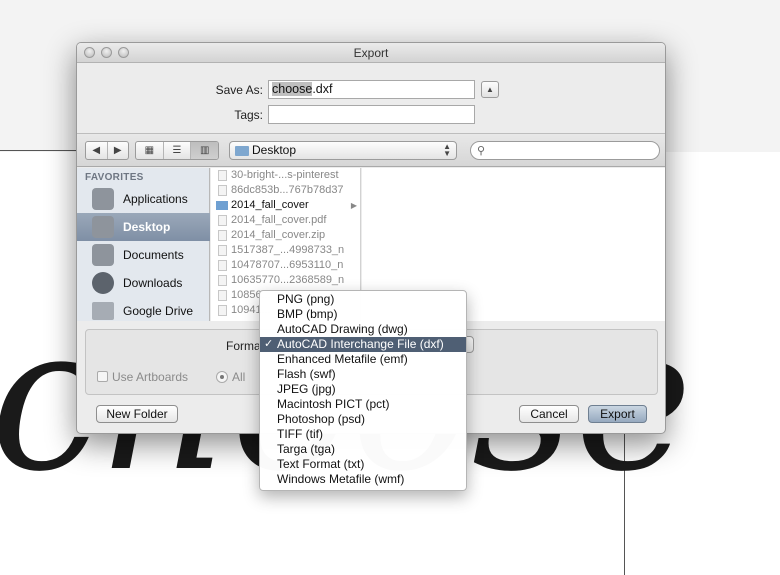 This screenshot has height=575, width=780. I want to click on menu-item-label: AutoCAD Interchange File (dxf), so click(360, 344).